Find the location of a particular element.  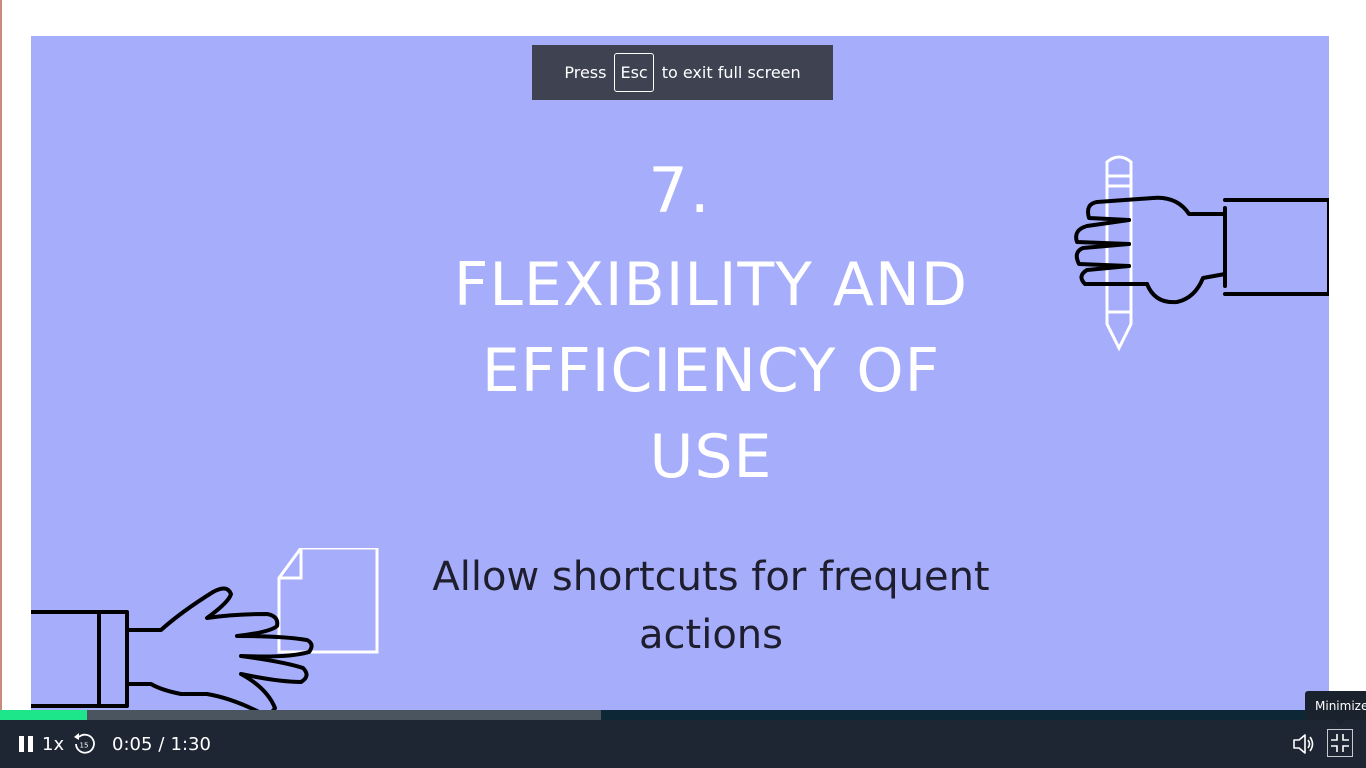

pause-button is located at coordinates (26, 744).